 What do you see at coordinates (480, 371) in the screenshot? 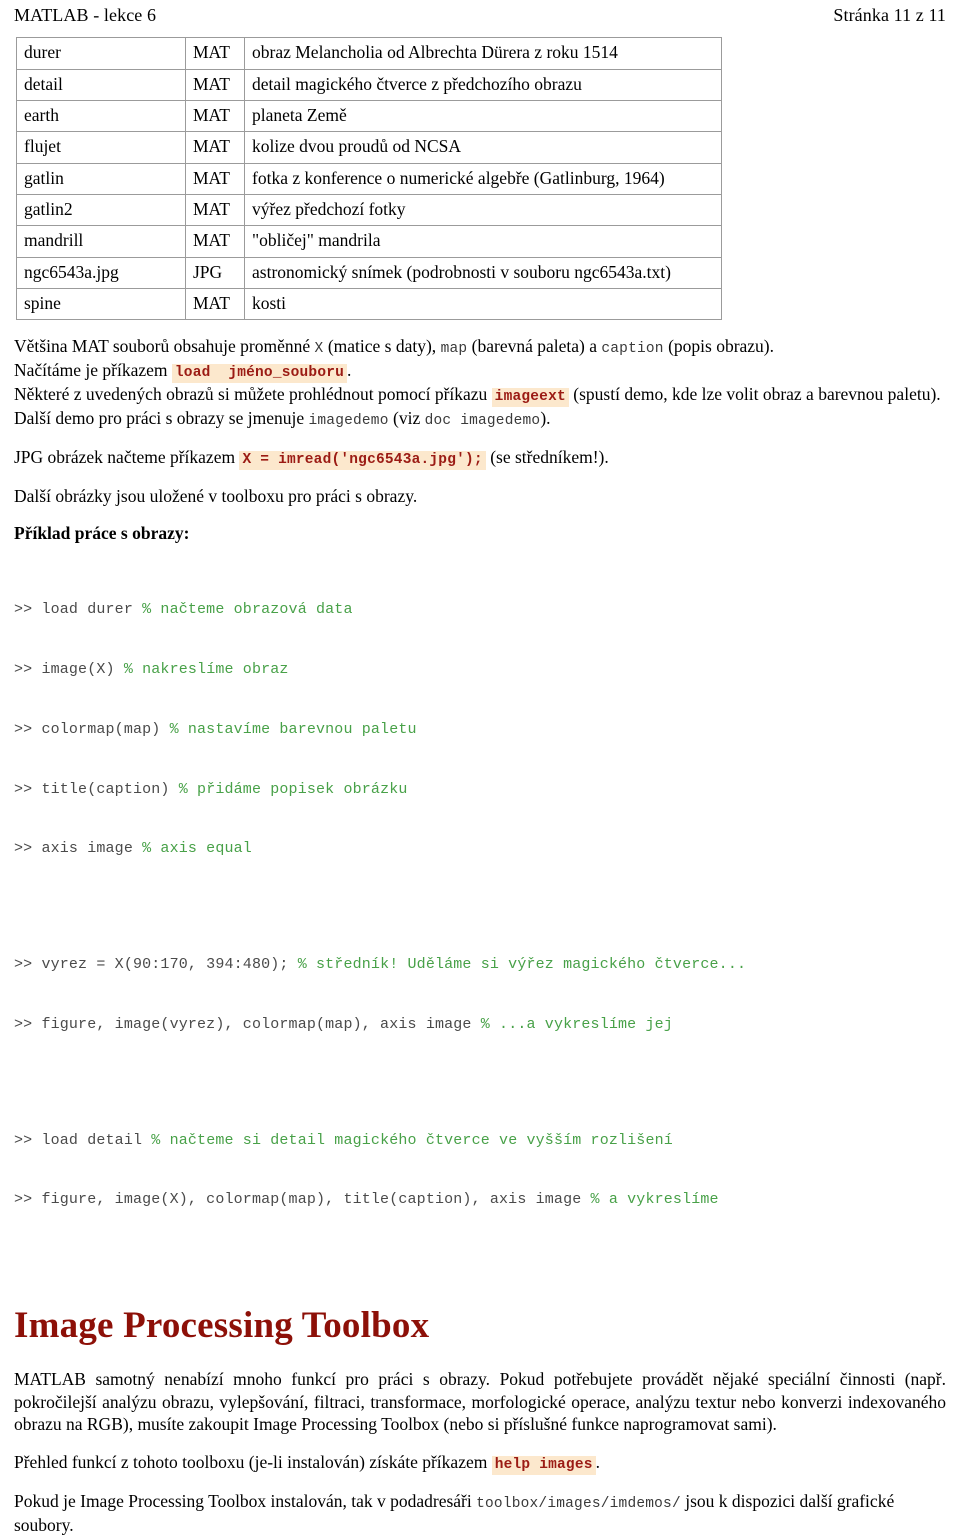
I see `paragraph-load-command: Načítáme je příkazem load jméno_souboru.` at bounding box center [480, 371].